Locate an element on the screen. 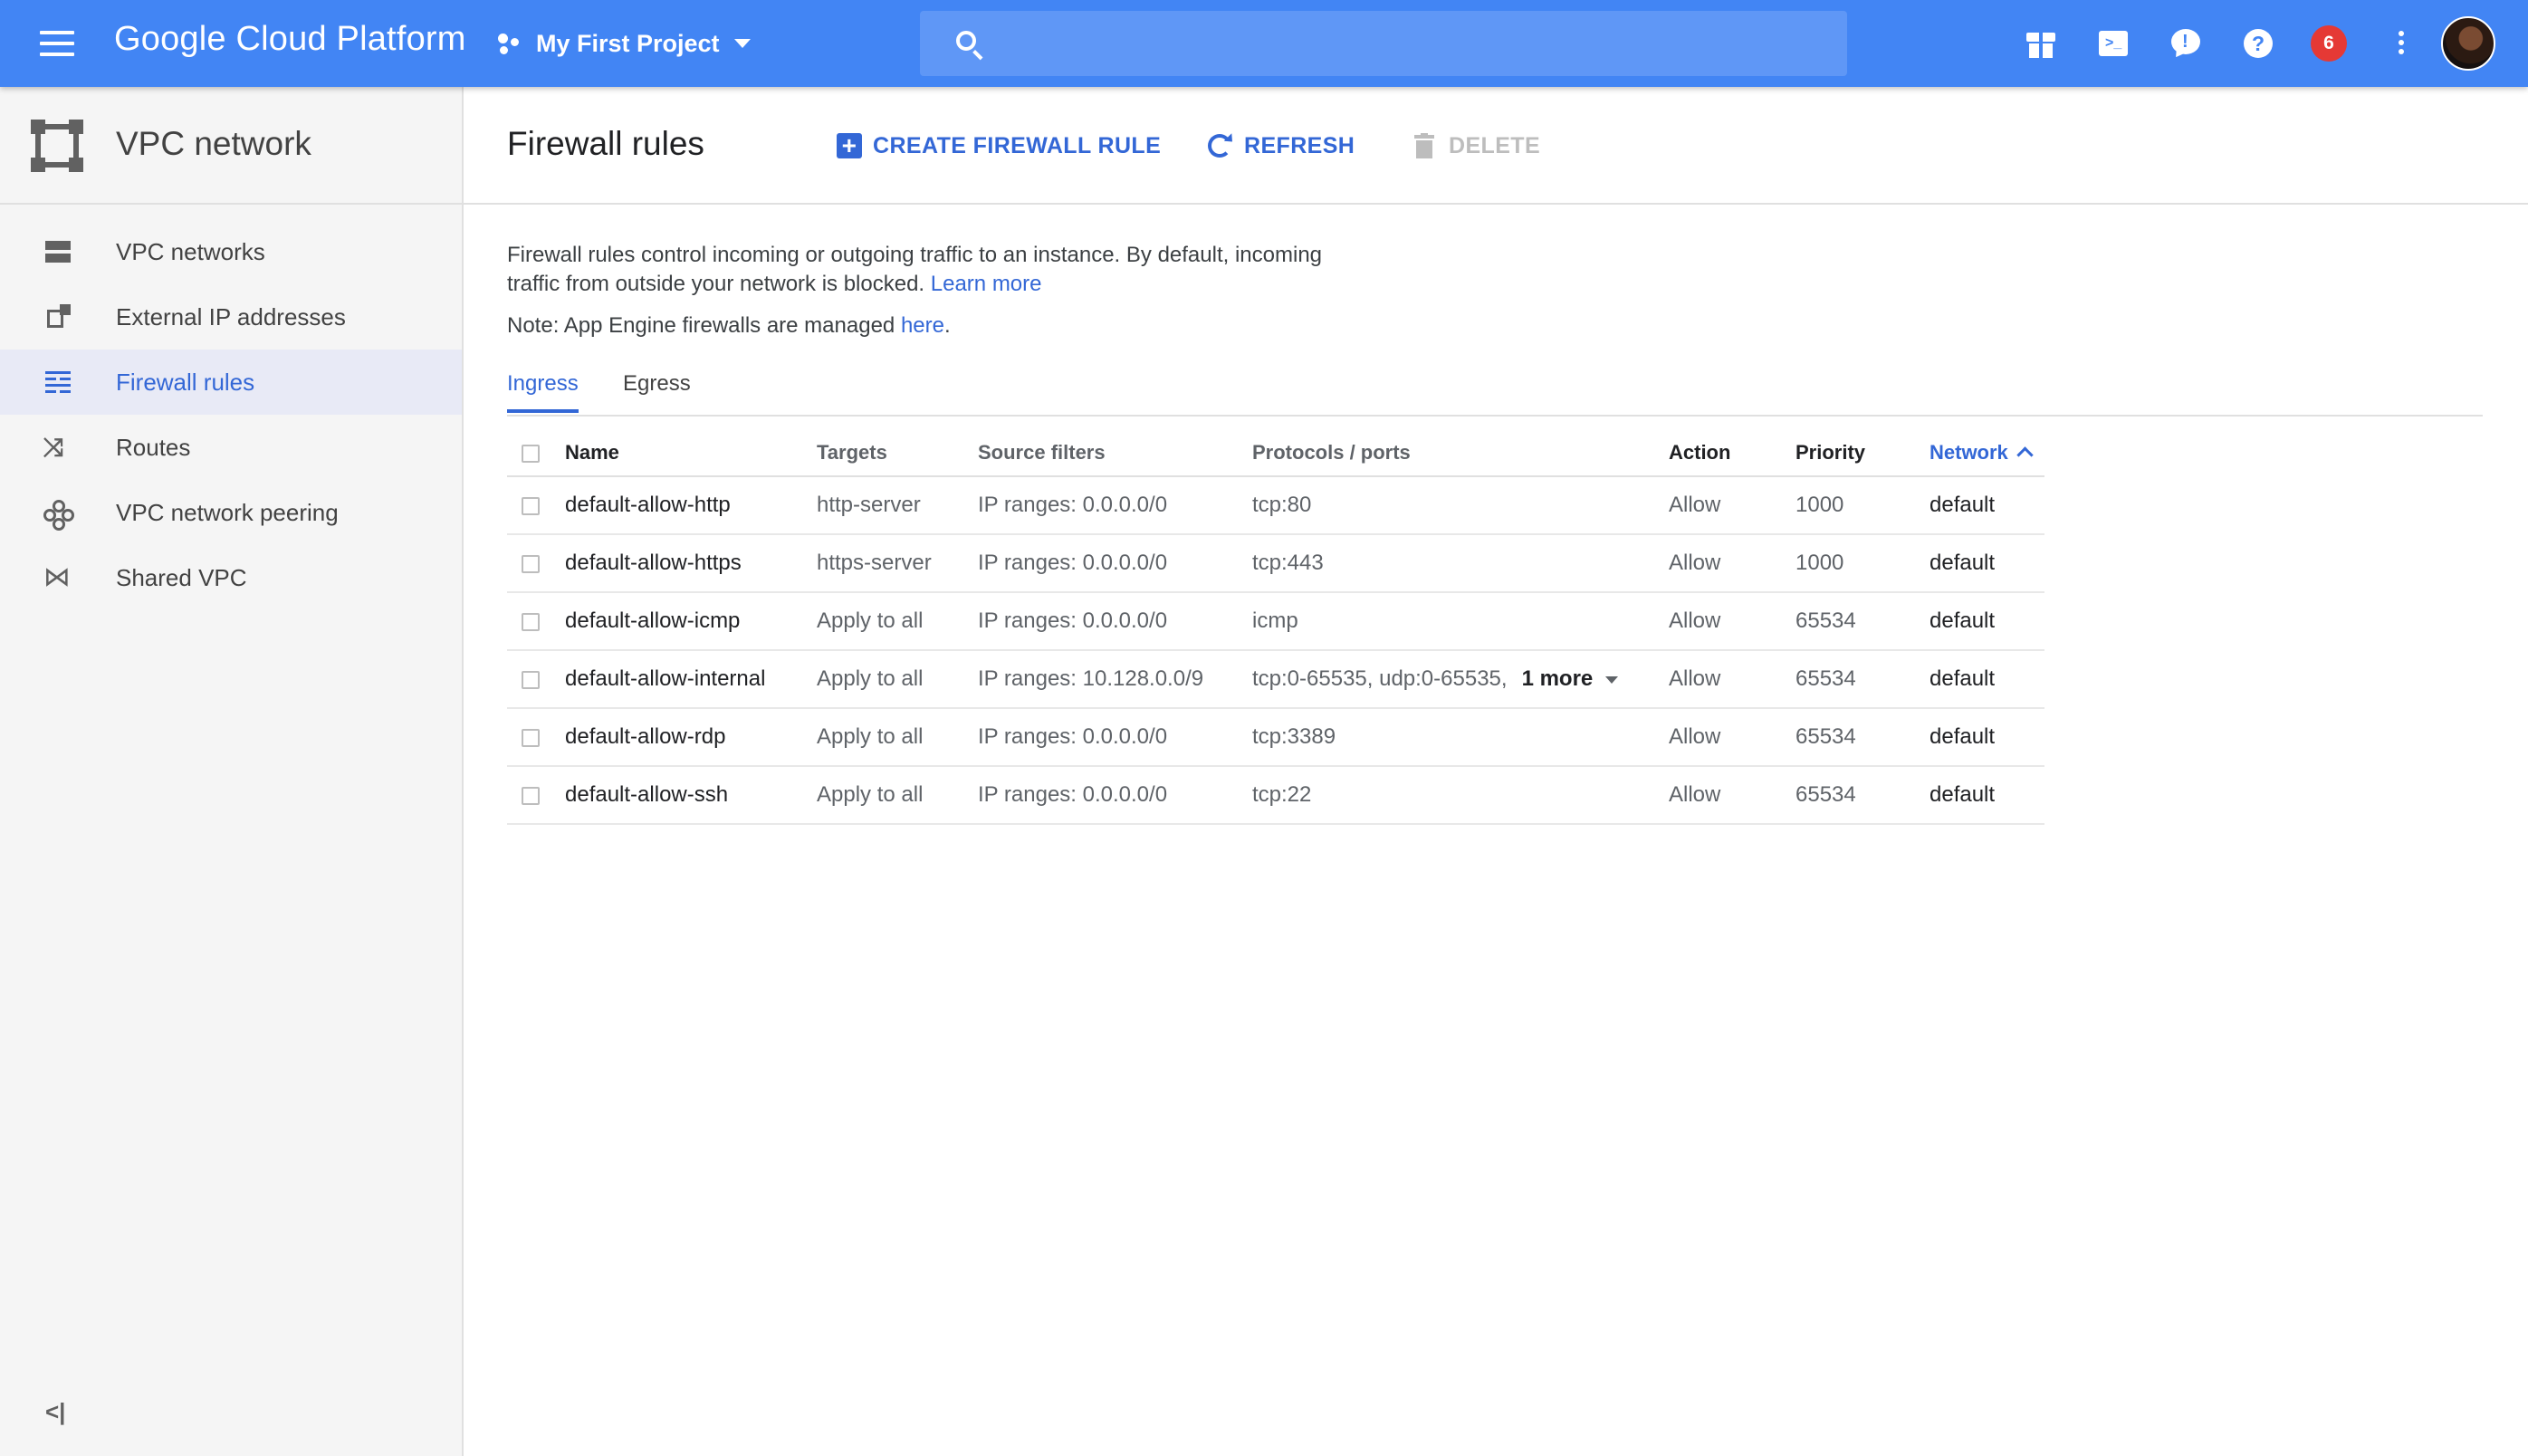 This screenshot has height=1456, width=2528. rule-name-link: default-allow-https is located at coordinates (691, 563).